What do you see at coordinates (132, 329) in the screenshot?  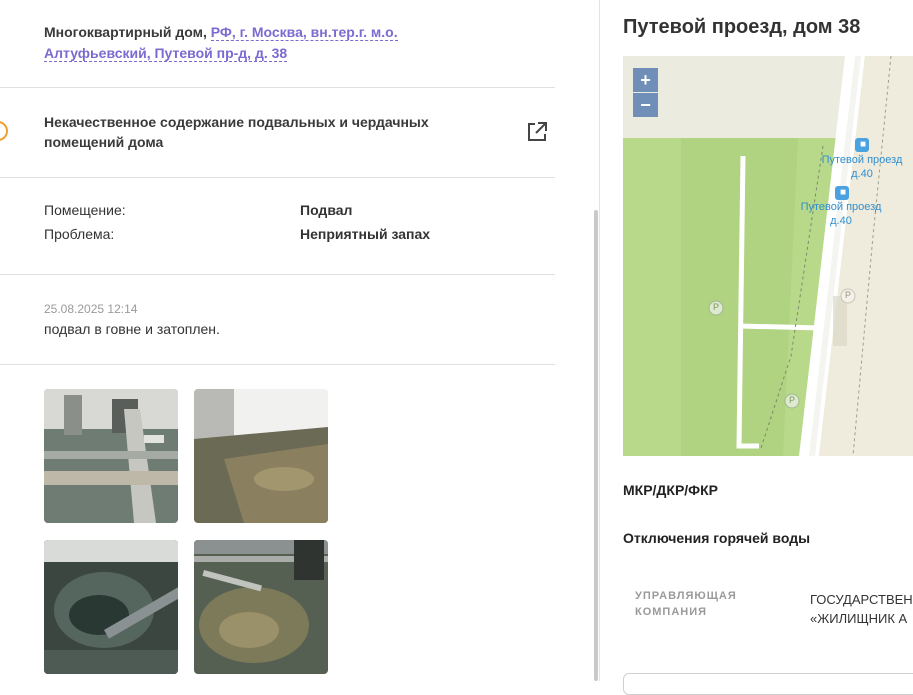 I see `comment-text: подвал в говне и затоплен.` at bounding box center [132, 329].